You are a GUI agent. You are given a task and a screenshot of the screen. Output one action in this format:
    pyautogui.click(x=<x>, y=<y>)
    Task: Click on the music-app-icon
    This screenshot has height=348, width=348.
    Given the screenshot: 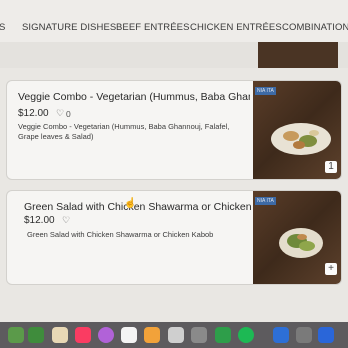 What is the action you would take?
    pyautogui.click(x=83, y=335)
    